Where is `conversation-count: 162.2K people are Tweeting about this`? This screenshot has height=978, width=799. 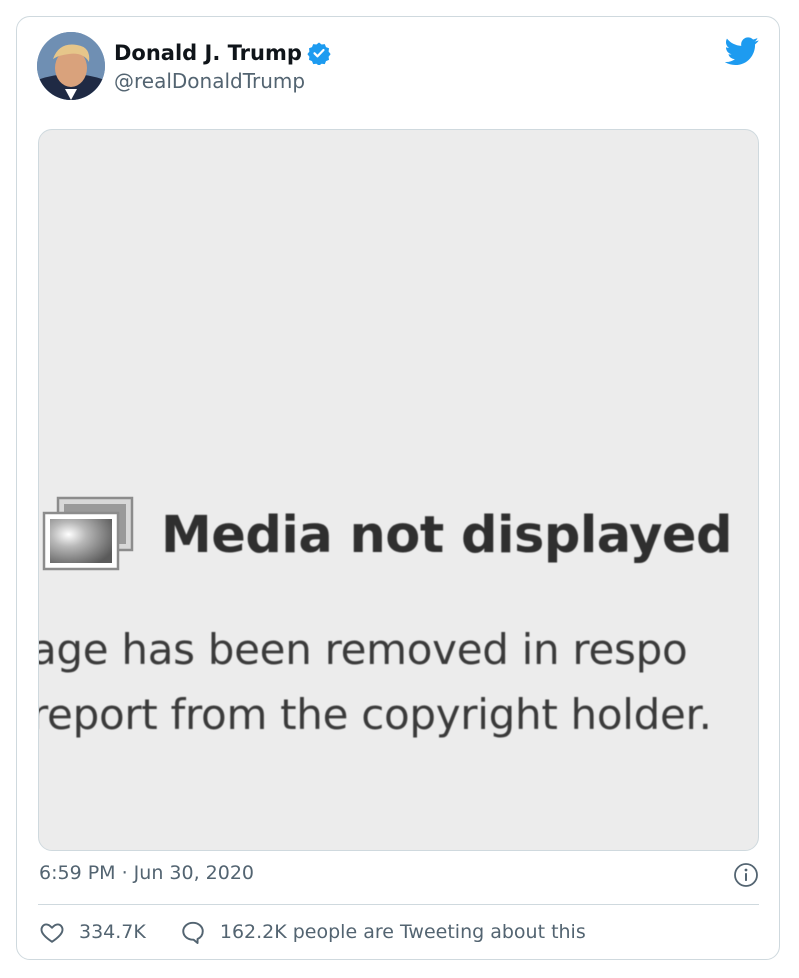
conversation-count: 162.2K people are Tweeting about this is located at coordinates (402, 932).